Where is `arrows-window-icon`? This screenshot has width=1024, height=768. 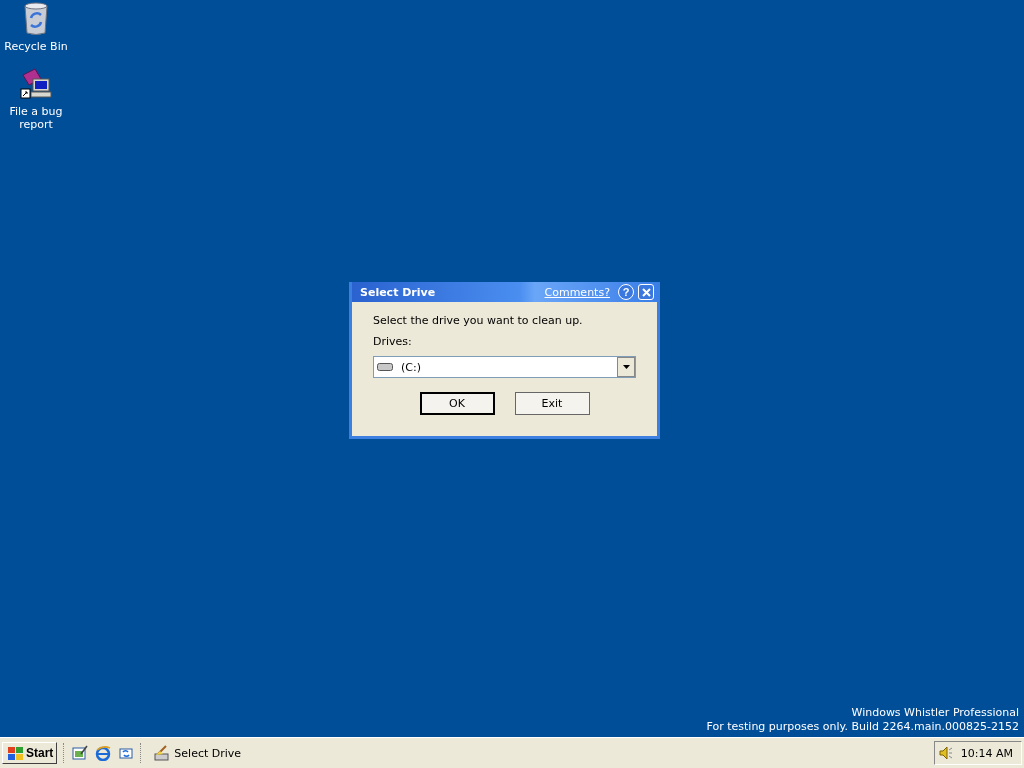
arrows-window-icon is located at coordinates (126, 753).